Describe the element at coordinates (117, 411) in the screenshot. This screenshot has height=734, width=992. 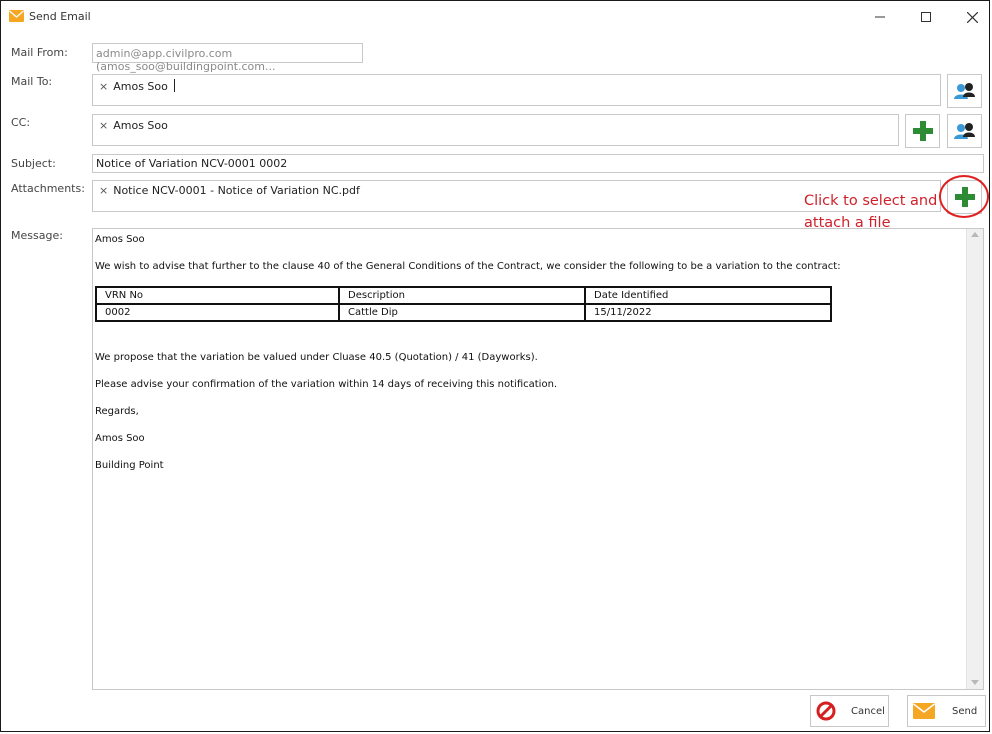
I see `message-regards: Regards,` at that location.